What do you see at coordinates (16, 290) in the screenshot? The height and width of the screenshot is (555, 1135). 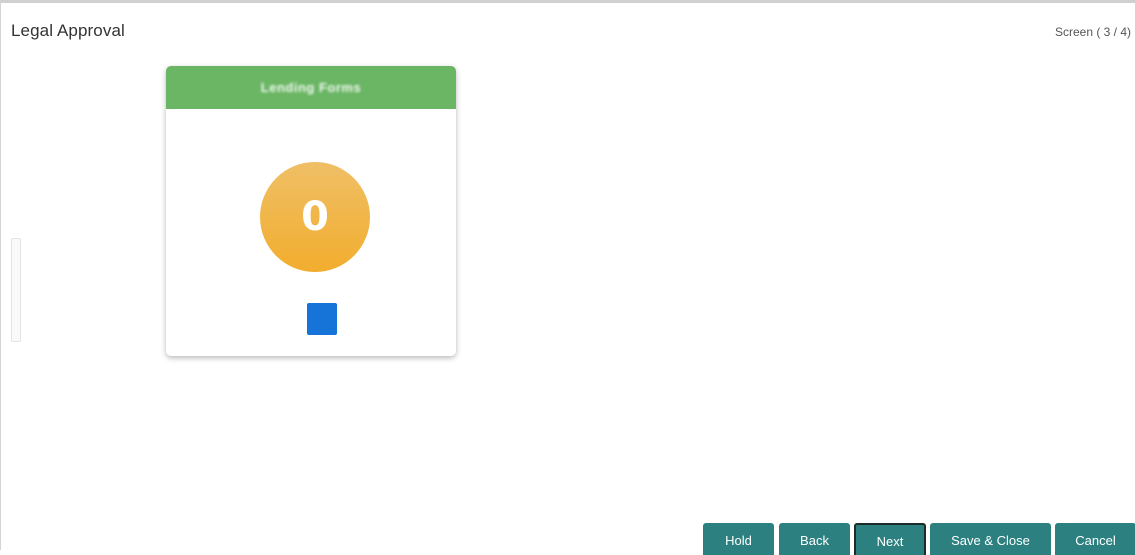 I see `side-panel-handle` at bounding box center [16, 290].